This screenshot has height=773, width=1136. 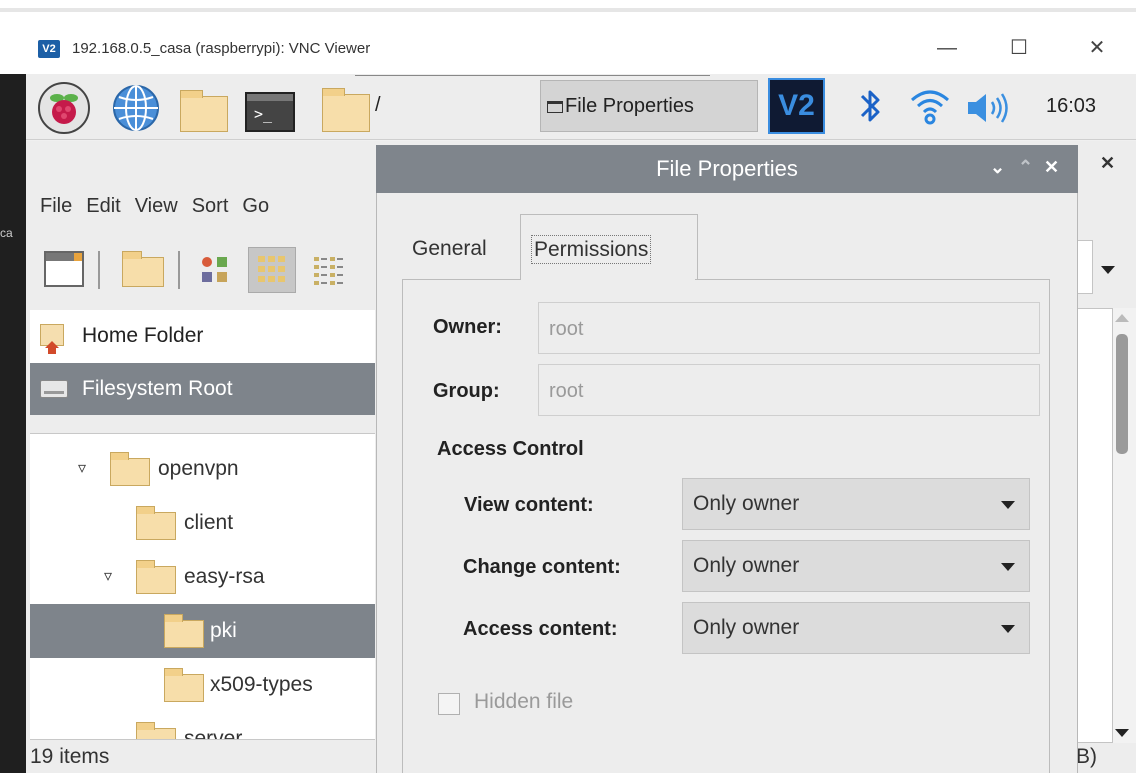 What do you see at coordinates (143, 335) in the screenshot?
I see `sidebar-item-label: Home Folder` at bounding box center [143, 335].